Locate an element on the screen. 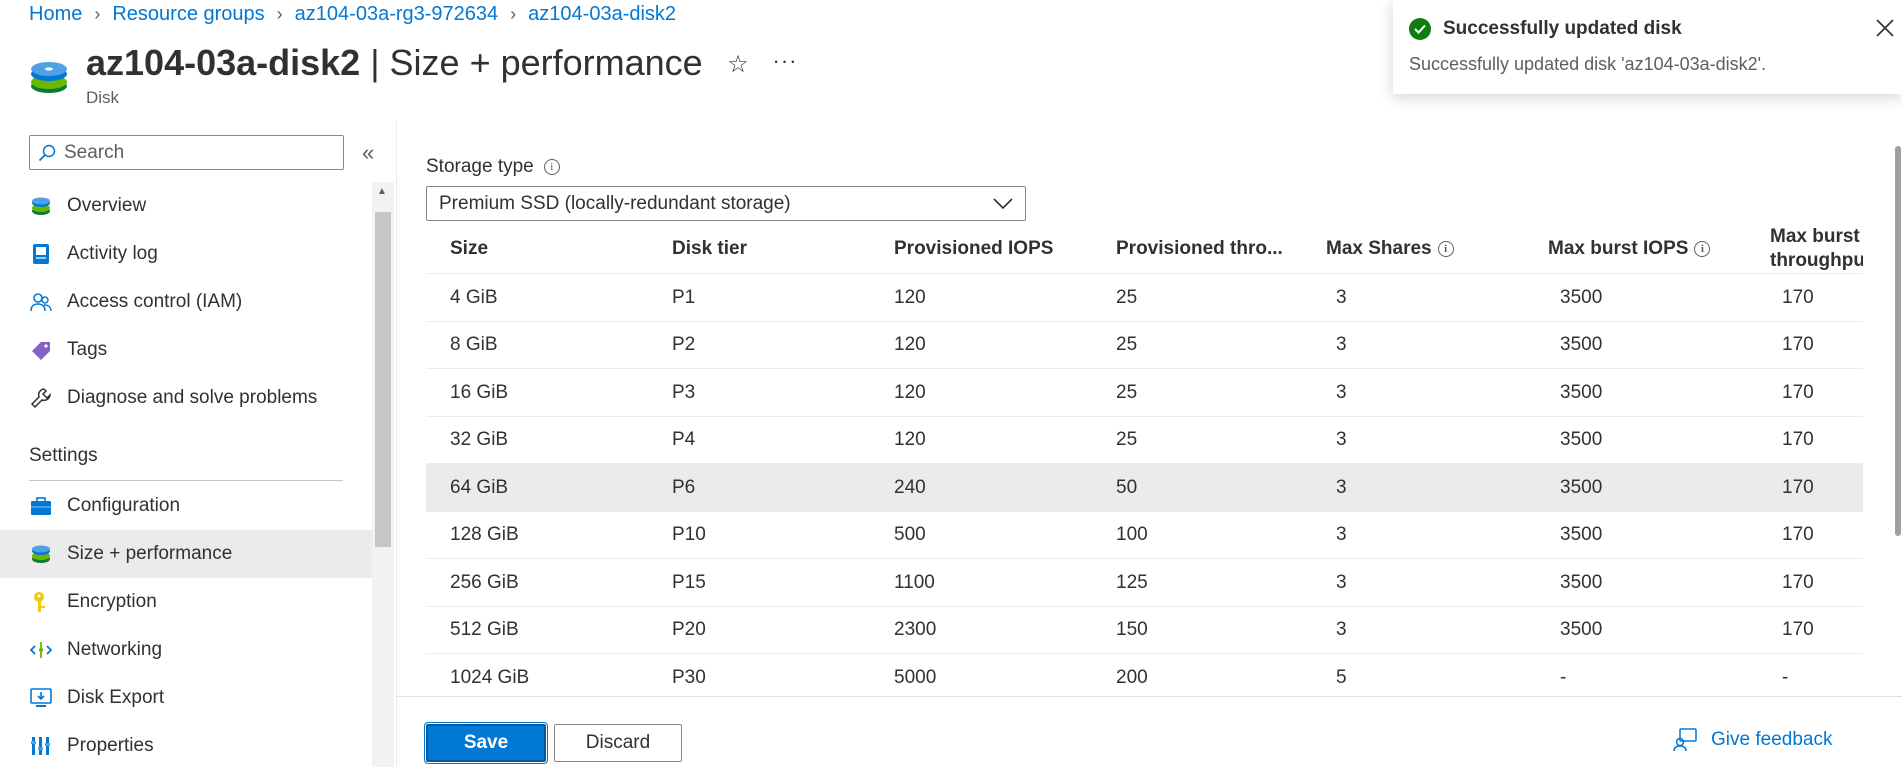 Image resolution: width=1902 pixels, height=767 pixels. disk-icon is located at coordinates (41, 206).